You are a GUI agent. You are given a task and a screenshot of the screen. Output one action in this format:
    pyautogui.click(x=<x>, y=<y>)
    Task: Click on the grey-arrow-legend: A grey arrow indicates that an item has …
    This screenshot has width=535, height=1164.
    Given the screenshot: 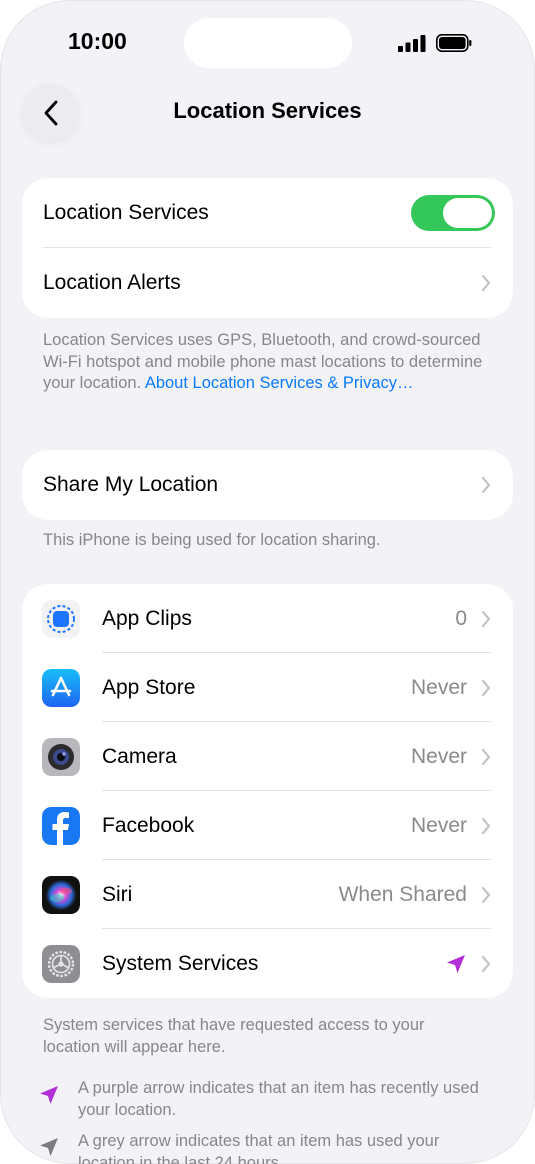 What is the action you would take?
    pyautogui.click(x=259, y=1148)
    